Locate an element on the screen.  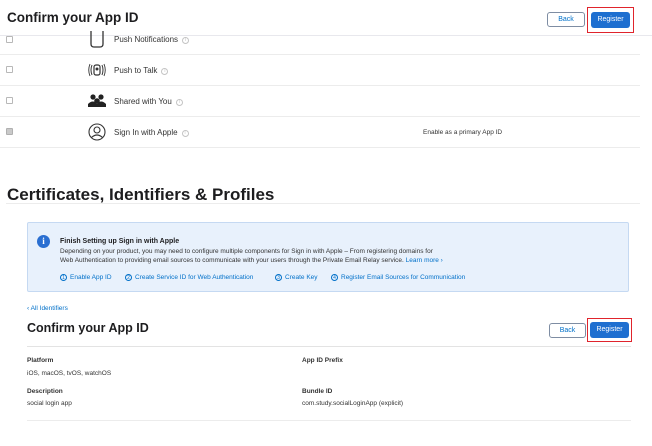
person-circle-icon is located at coordinates (97, 132).